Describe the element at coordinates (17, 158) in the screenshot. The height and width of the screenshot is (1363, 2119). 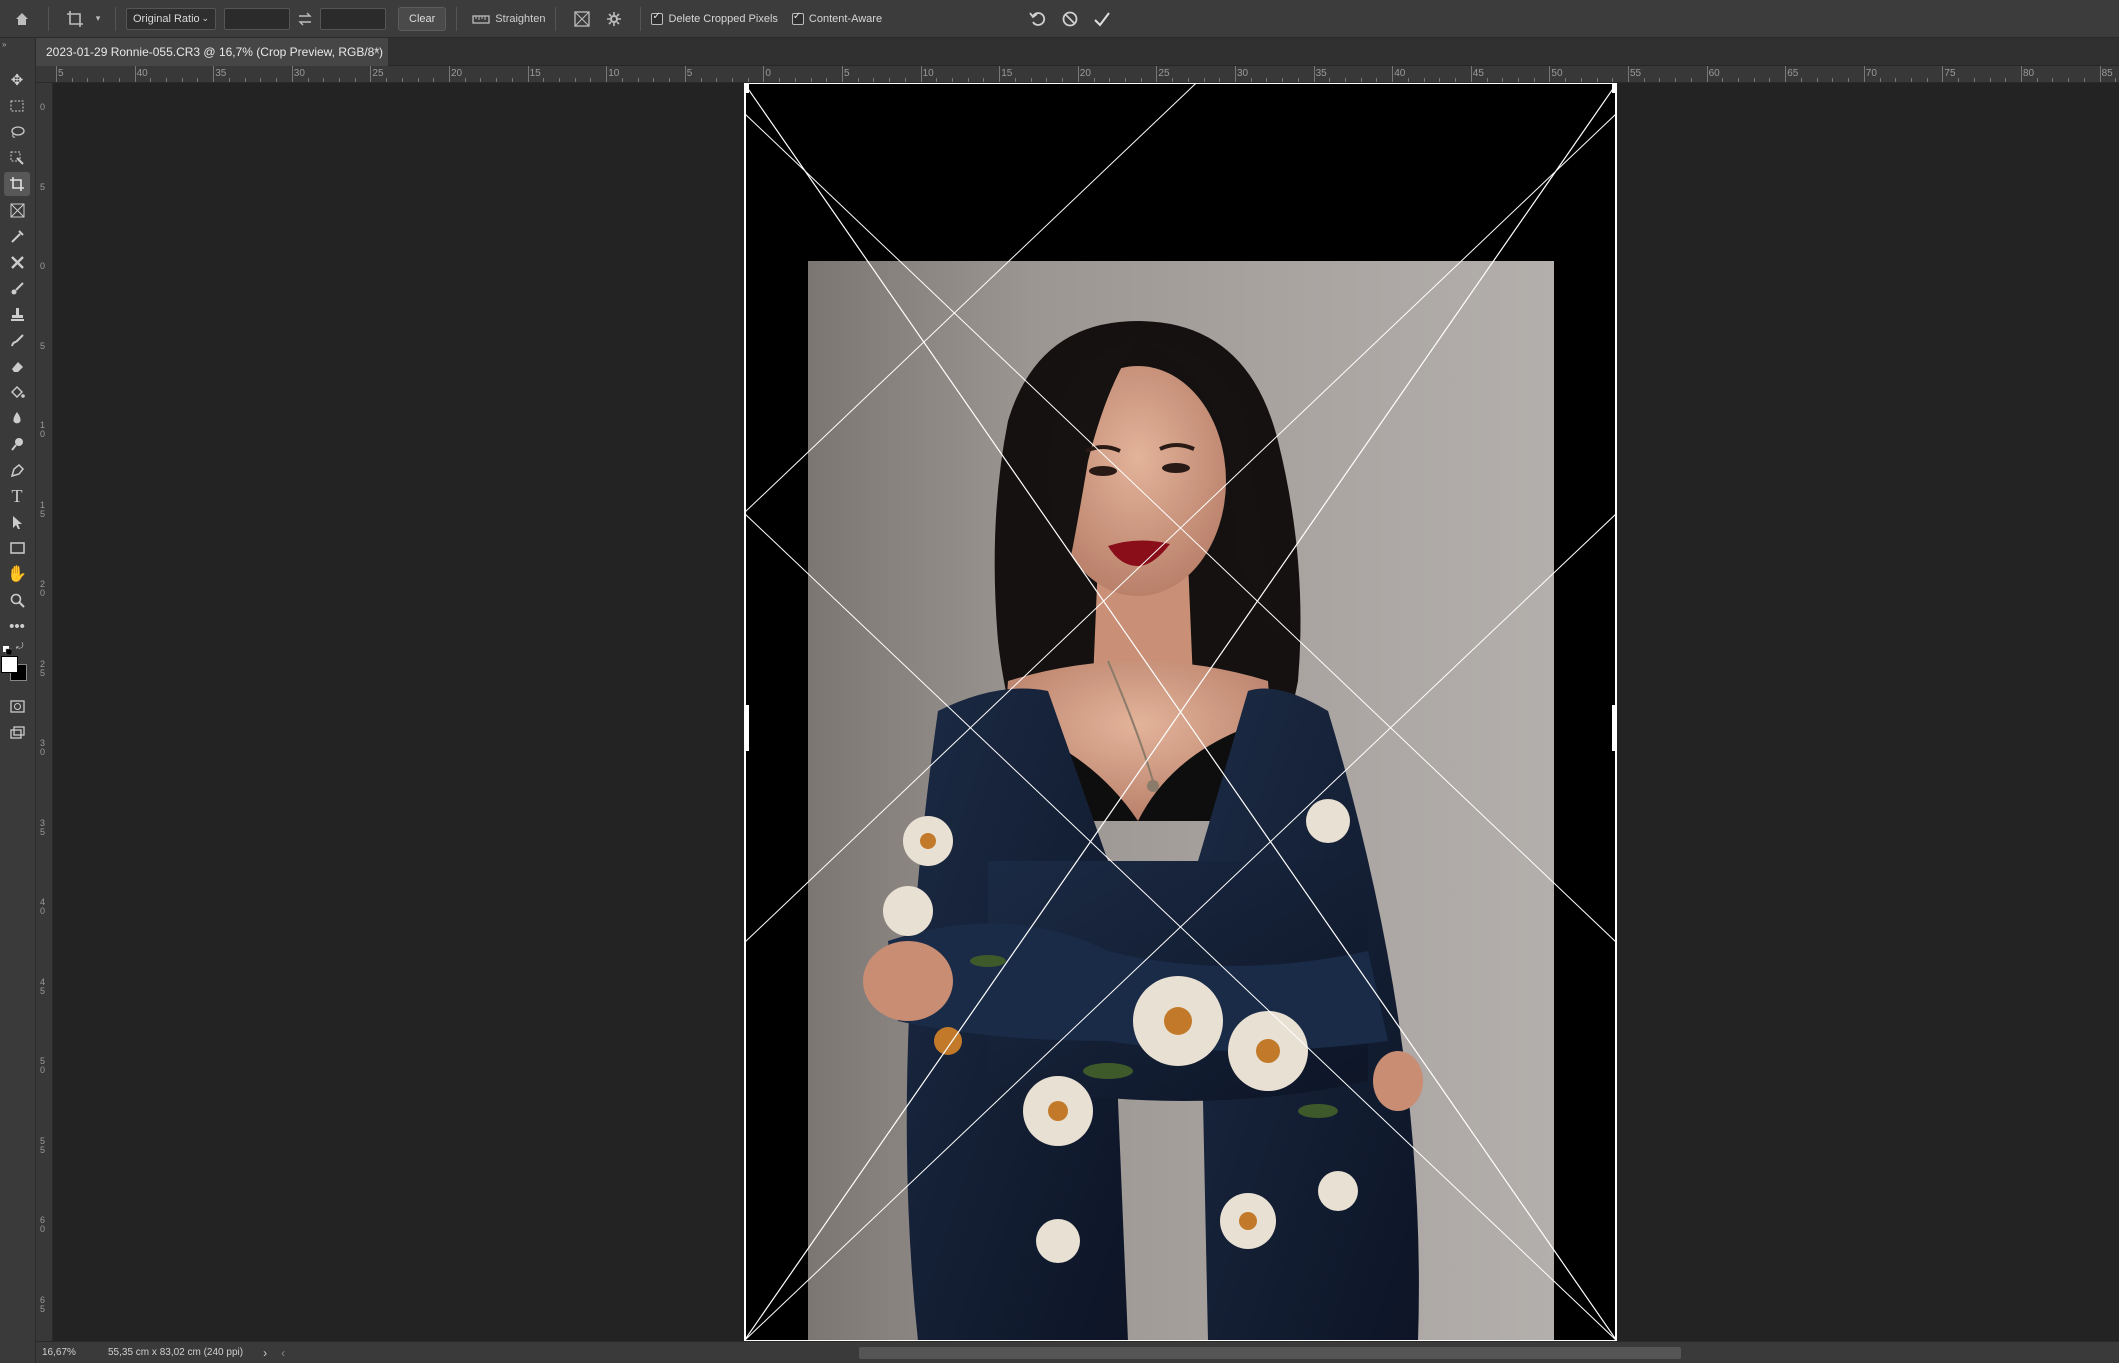
I see `object-selection-tool-icon` at that location.